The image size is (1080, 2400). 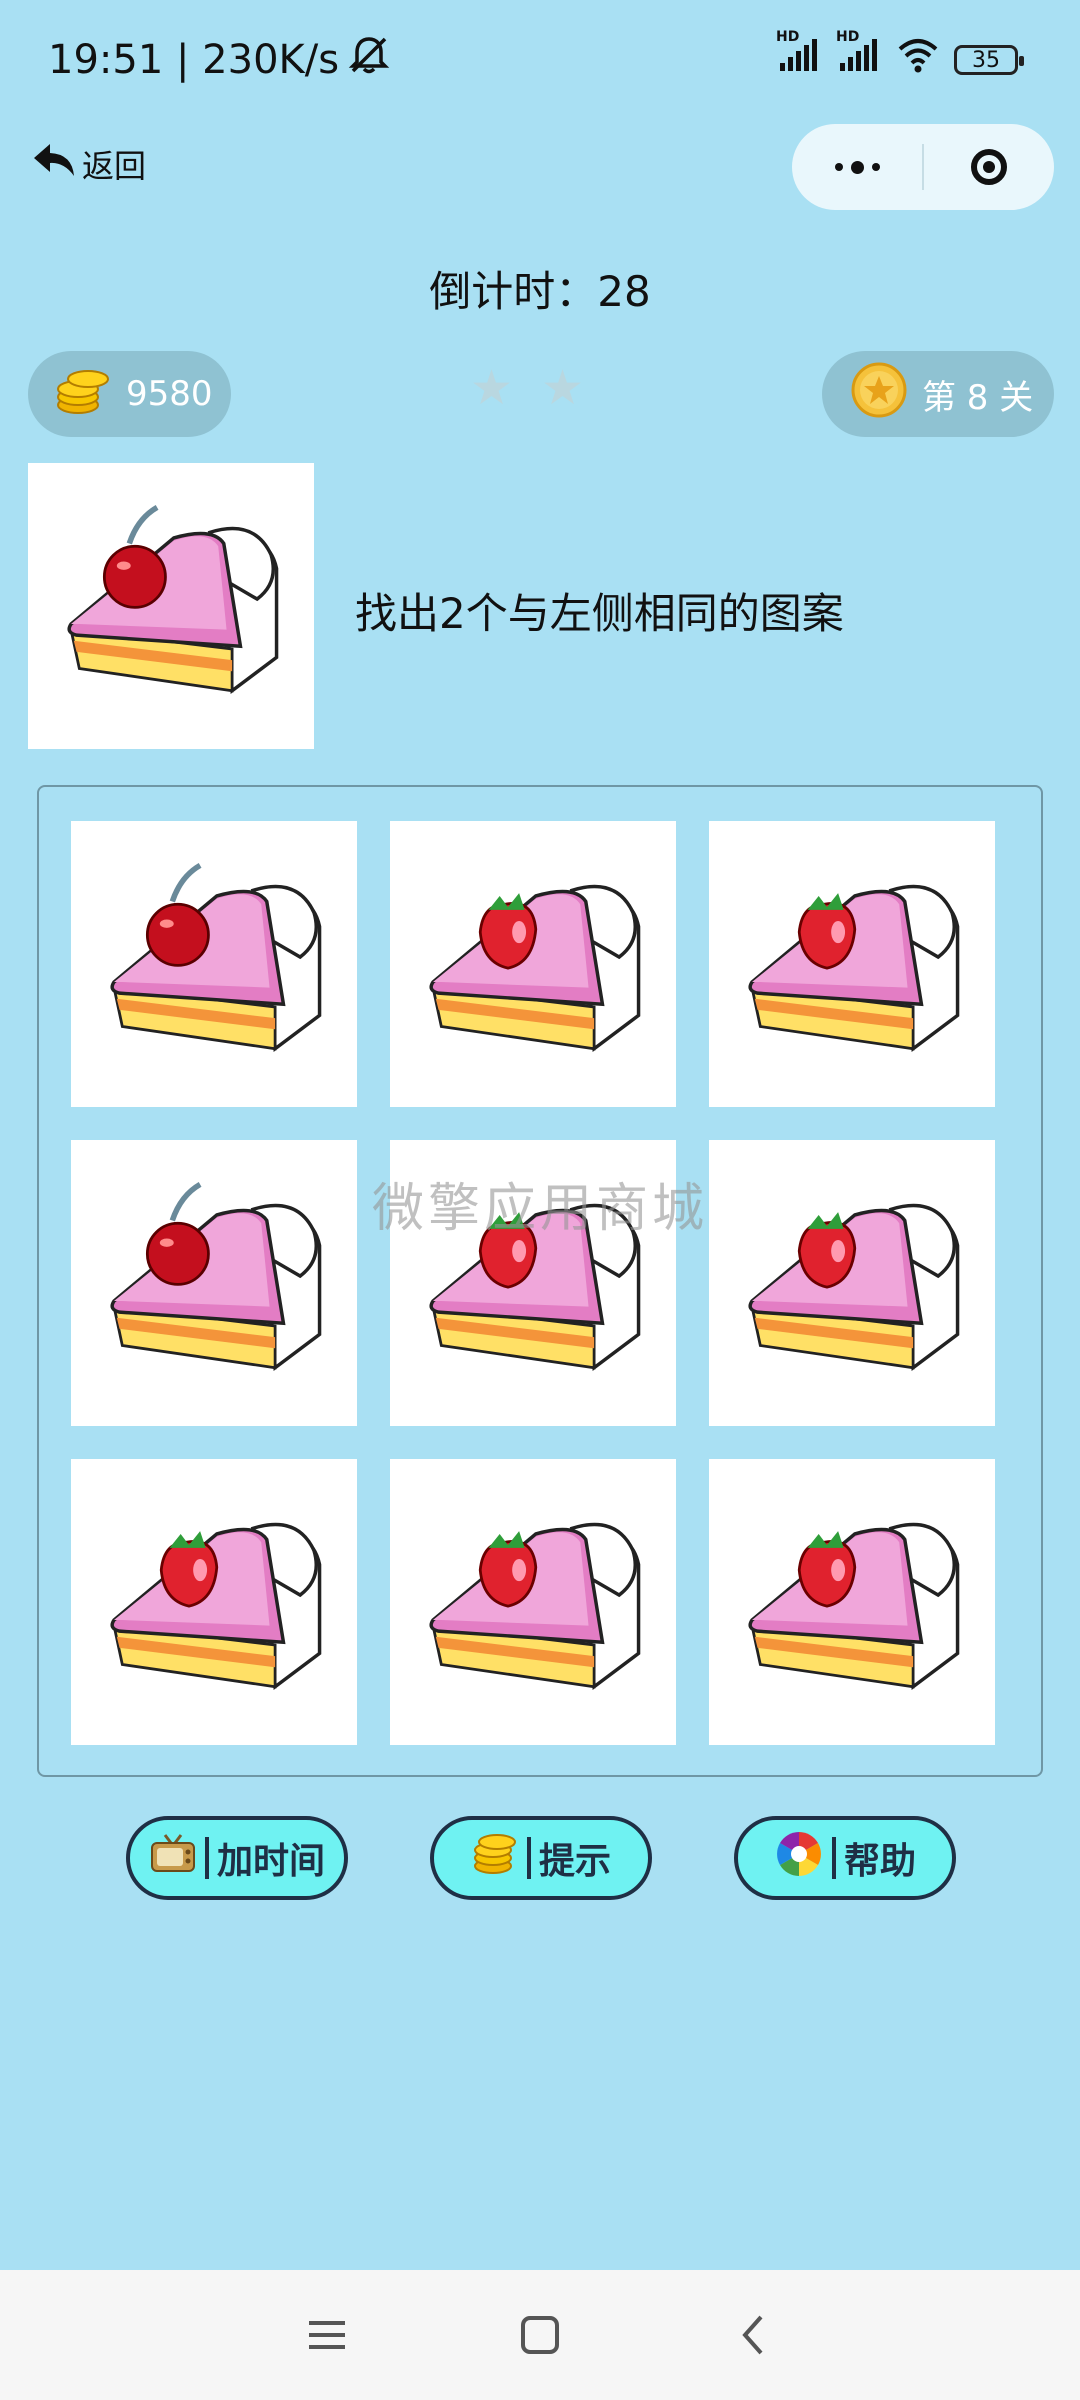 I want to click on mute-bell-icon, so click(x=369, y=60).